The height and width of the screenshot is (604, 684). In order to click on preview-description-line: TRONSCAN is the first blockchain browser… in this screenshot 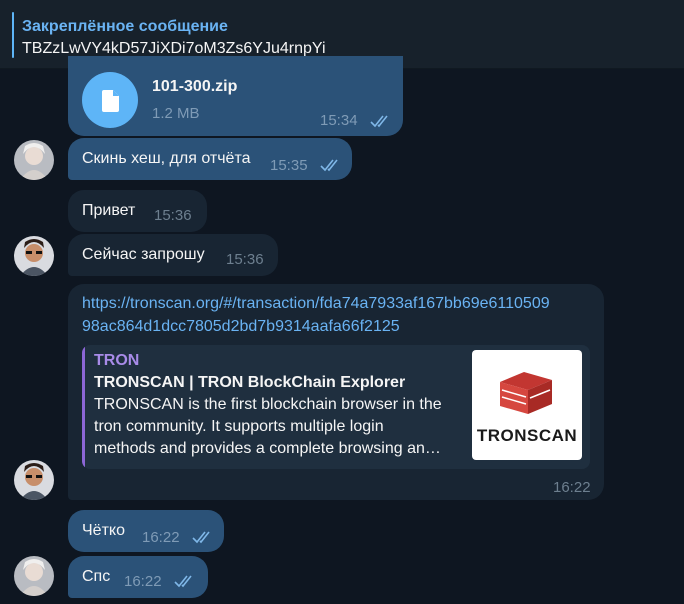, I will do `click(268, 404)`.